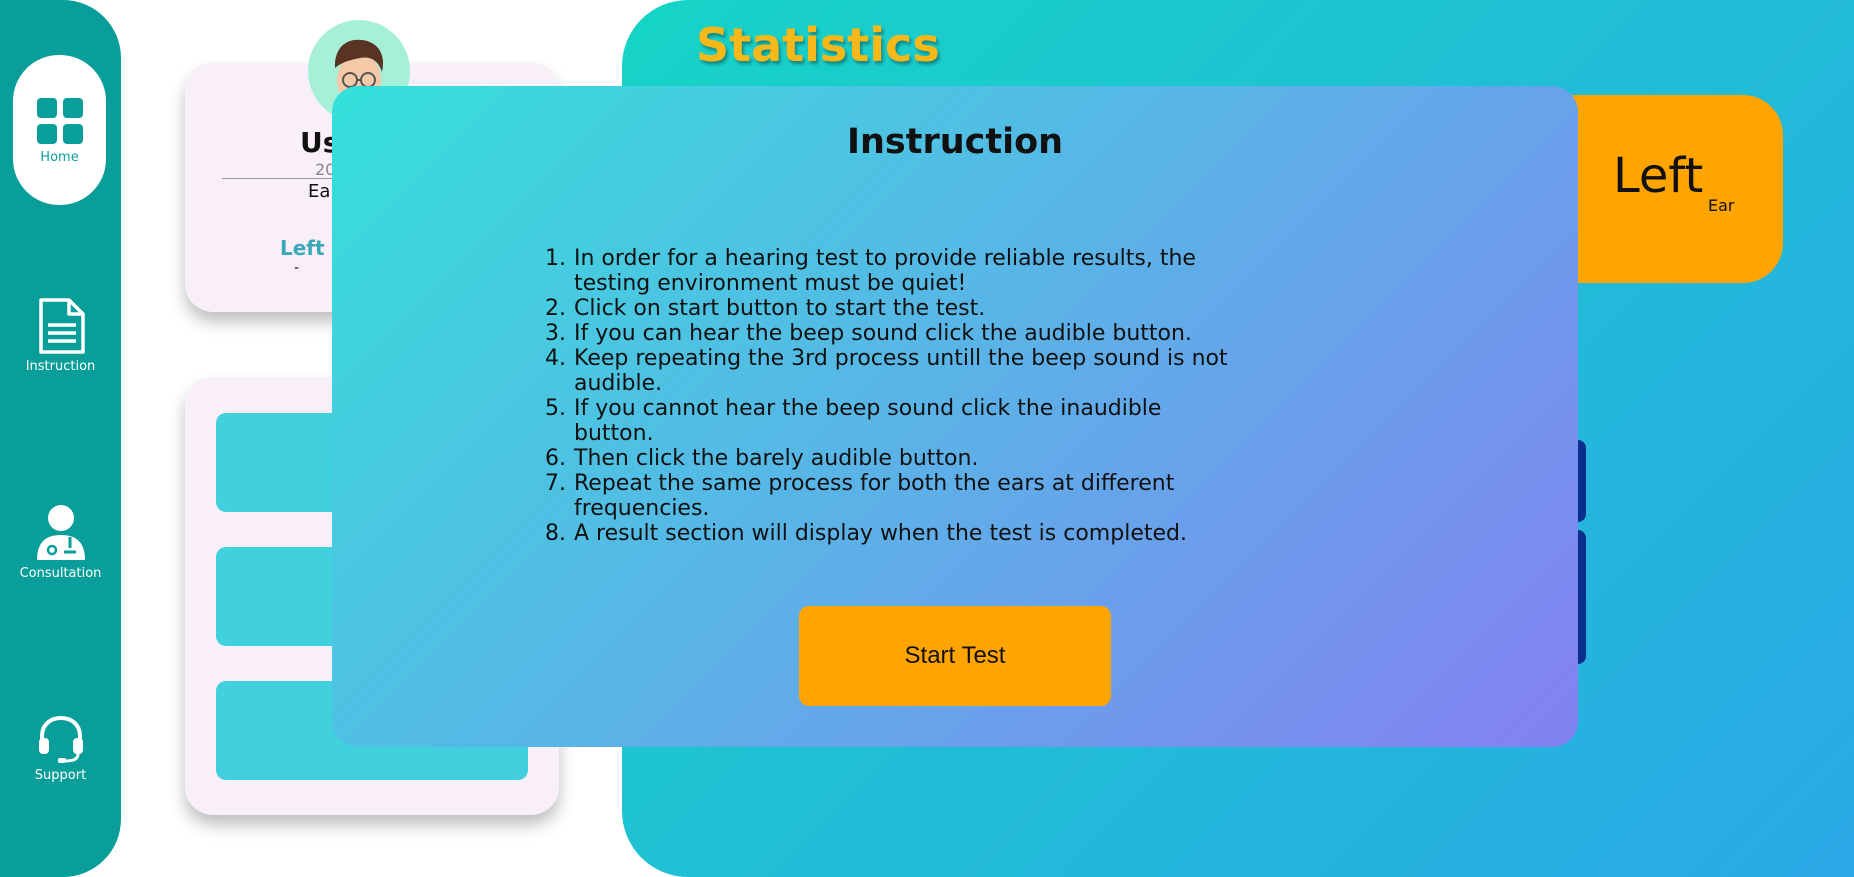 The height and width of the screenshot is (877, 1854). Describe the element at coordinates (59, 157) in the screenshot. I see `sidebar-item-label: Home` at that location.